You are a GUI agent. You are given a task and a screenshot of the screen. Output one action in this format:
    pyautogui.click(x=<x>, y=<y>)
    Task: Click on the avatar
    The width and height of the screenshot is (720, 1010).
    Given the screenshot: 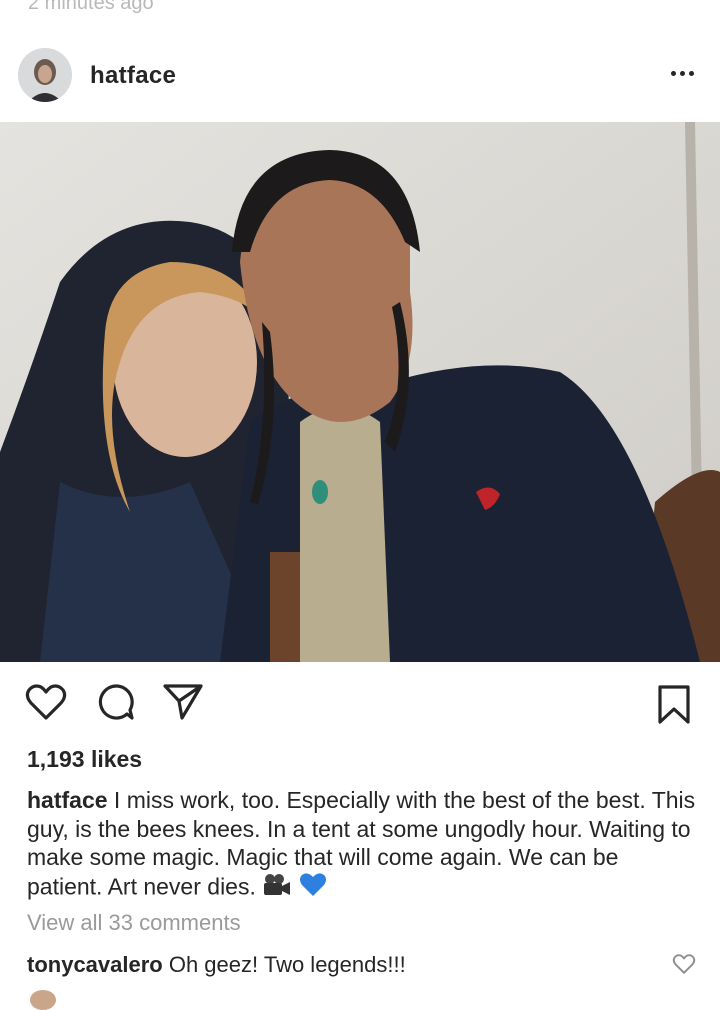 What is the action you would take?
    pyautogui.click(x=45, y=75)
    